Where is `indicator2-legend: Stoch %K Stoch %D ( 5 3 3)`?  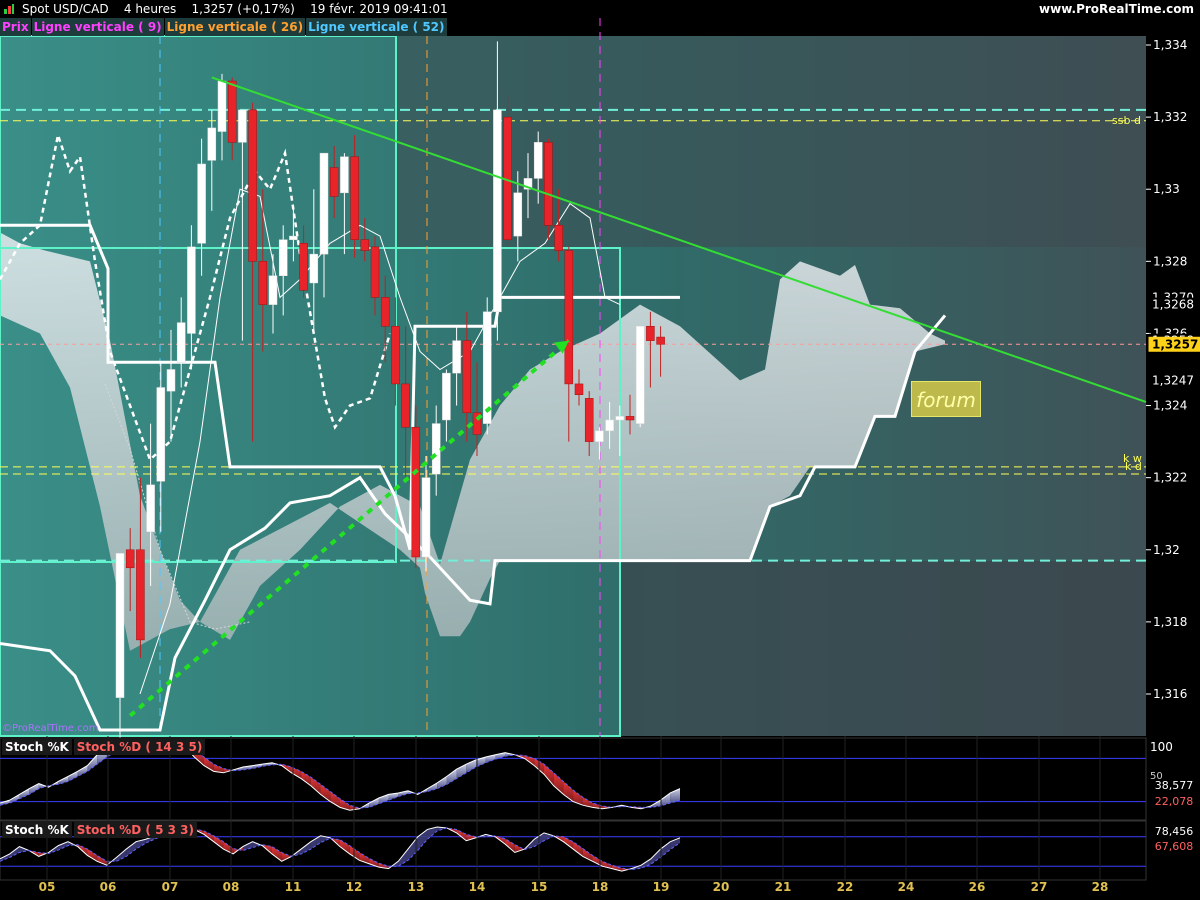 indicator2-legend: Stoch %K Stoch %D ( 5 3 3) is located at coordinates (100, 830).